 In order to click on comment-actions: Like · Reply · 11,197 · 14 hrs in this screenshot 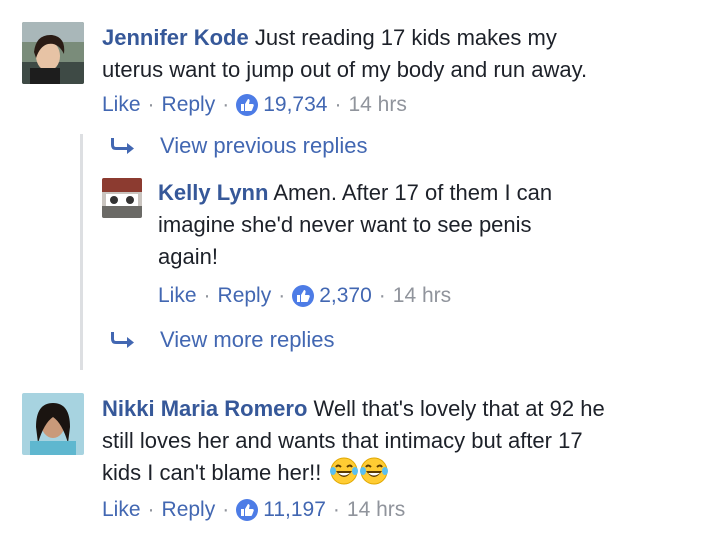, I will do `click(253, 510)`.